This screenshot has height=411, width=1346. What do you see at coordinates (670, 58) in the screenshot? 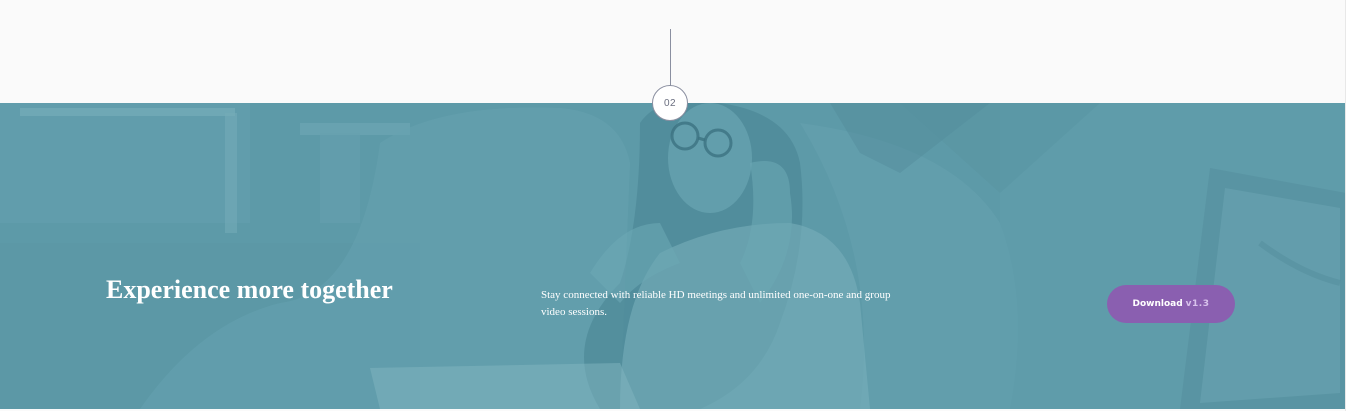
I see `timeline-connector` at bounding box center [670, 58].